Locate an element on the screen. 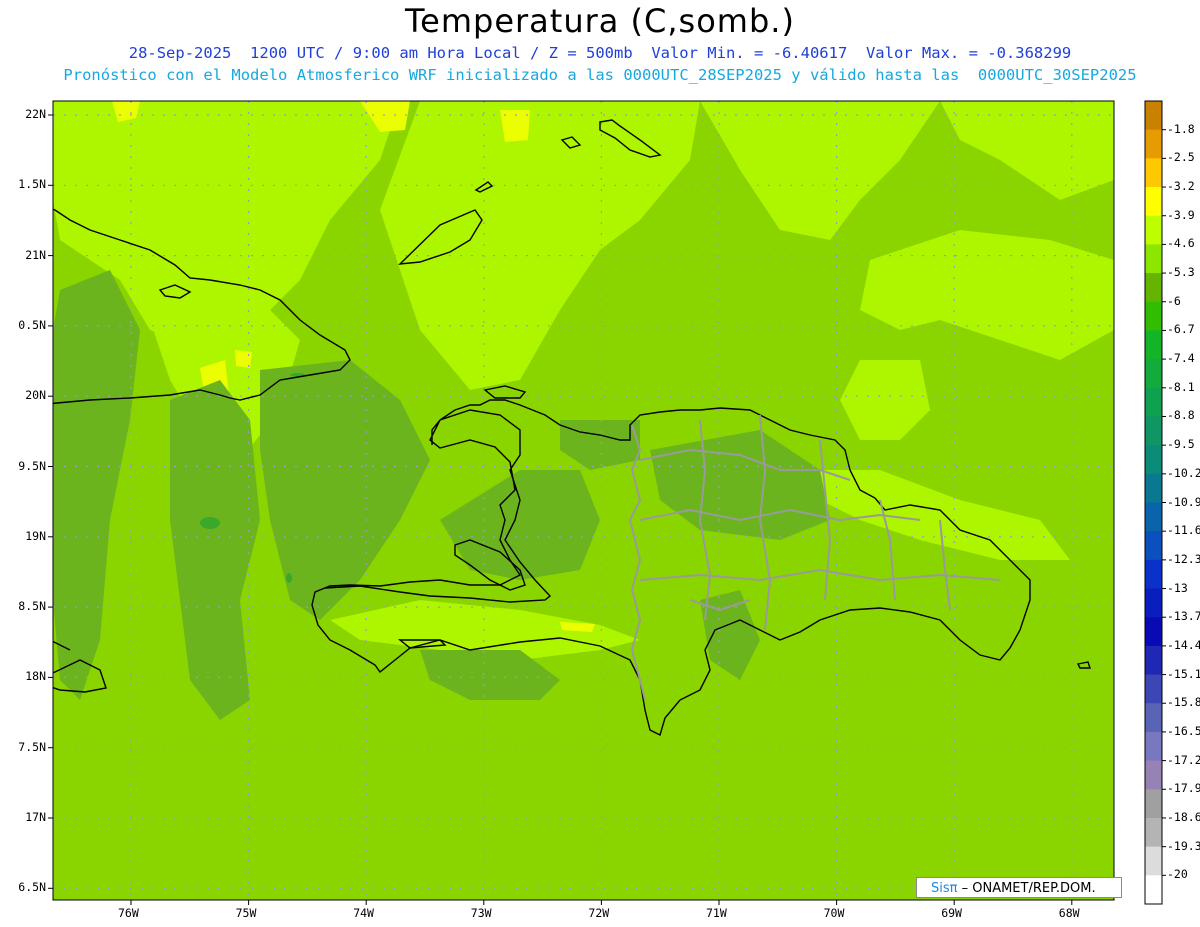  colorbar-label: -8.1 is located at coordinates (1181, 386).